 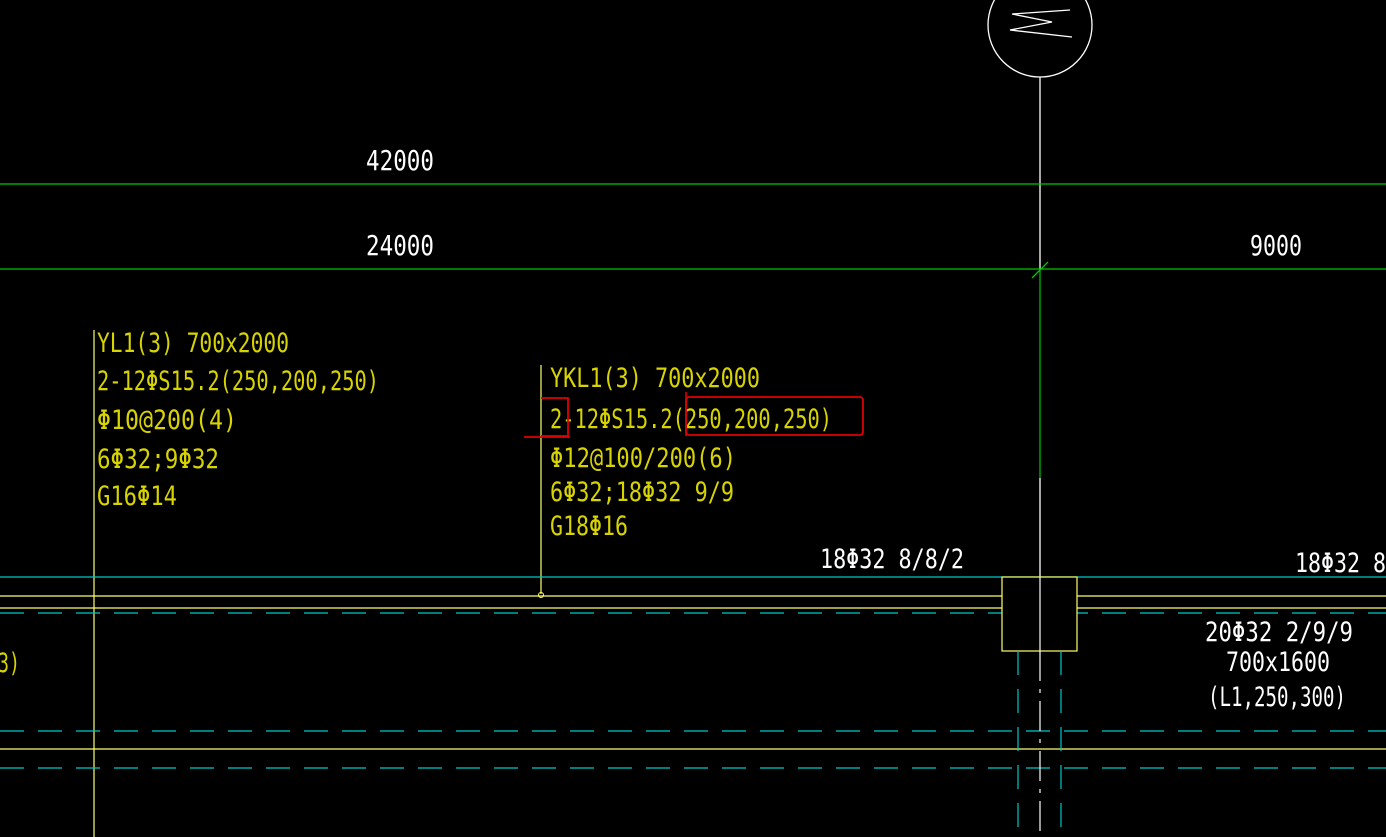 I want to click on axis-bubble: M, so click(x=1040, y=39).